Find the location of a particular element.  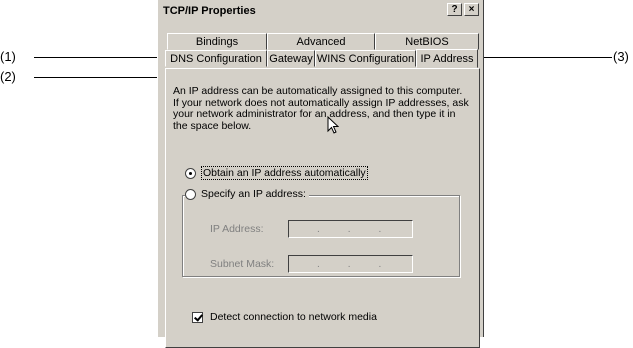

tab-ip-address: IP Address is located at coordinates (447, 58).